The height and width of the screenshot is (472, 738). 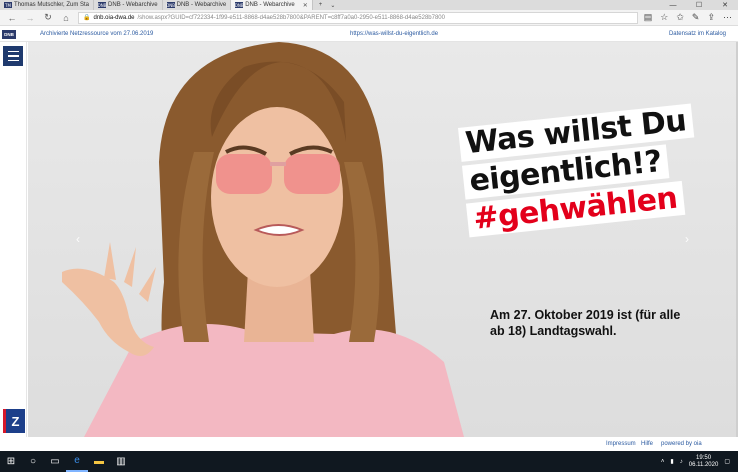 What do you see at coordinates (305, 5) in the screenshot?
I see `close-tab-icon: ✕` at bounding box center [305, 5].